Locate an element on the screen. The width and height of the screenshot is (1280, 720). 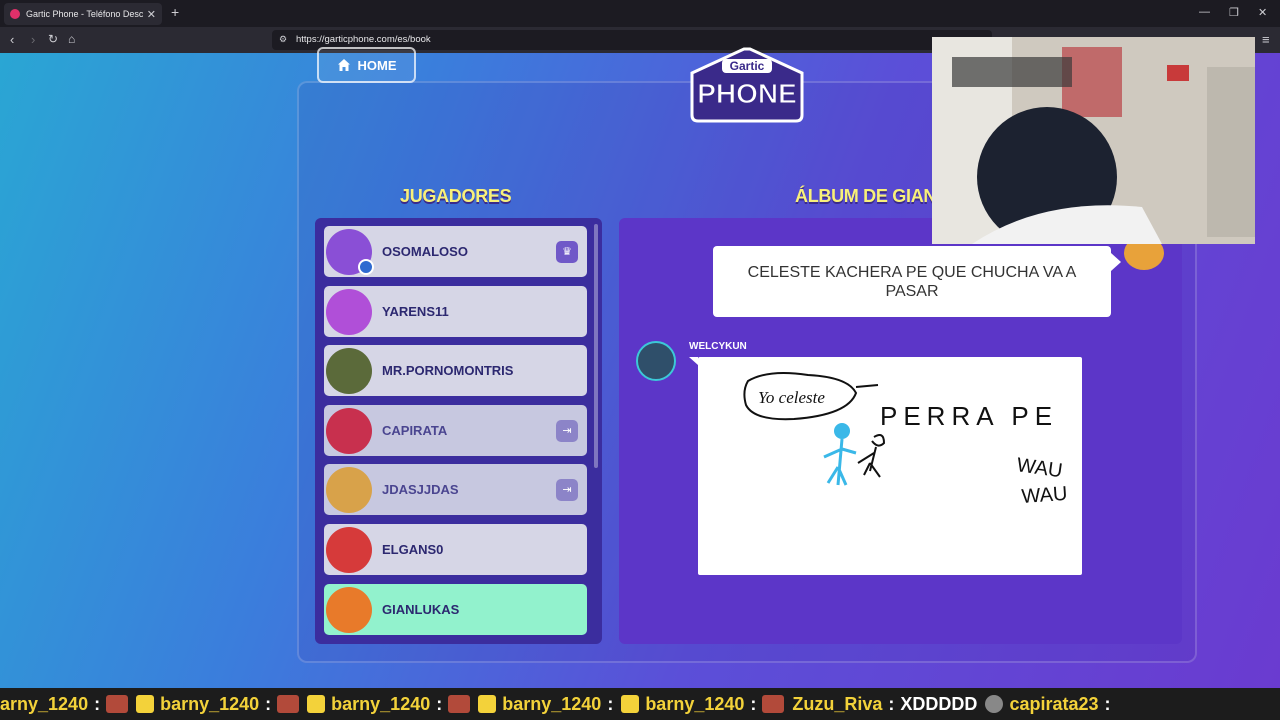
reload-icon: ↻ is located at coordinates (53, 39).